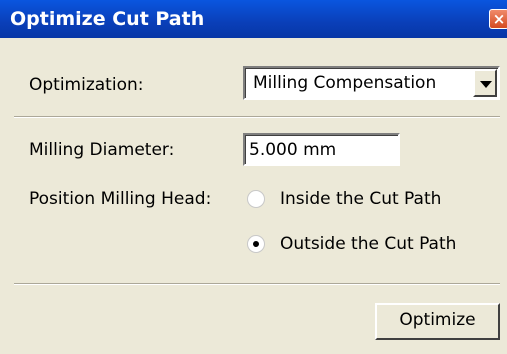  I want to click on optimize-button: Optimize, so click(437, 321).